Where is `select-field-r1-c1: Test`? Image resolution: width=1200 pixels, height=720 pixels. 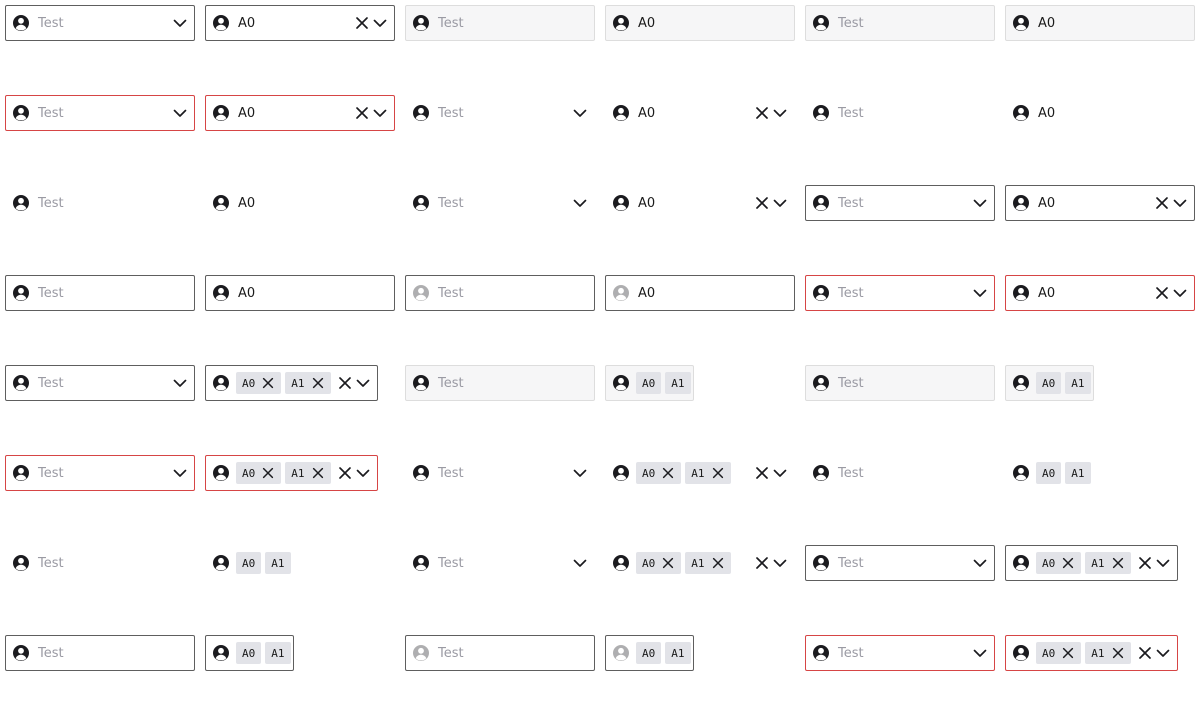 select-field-r1-c1: Test is located at coordinates (100, 23).